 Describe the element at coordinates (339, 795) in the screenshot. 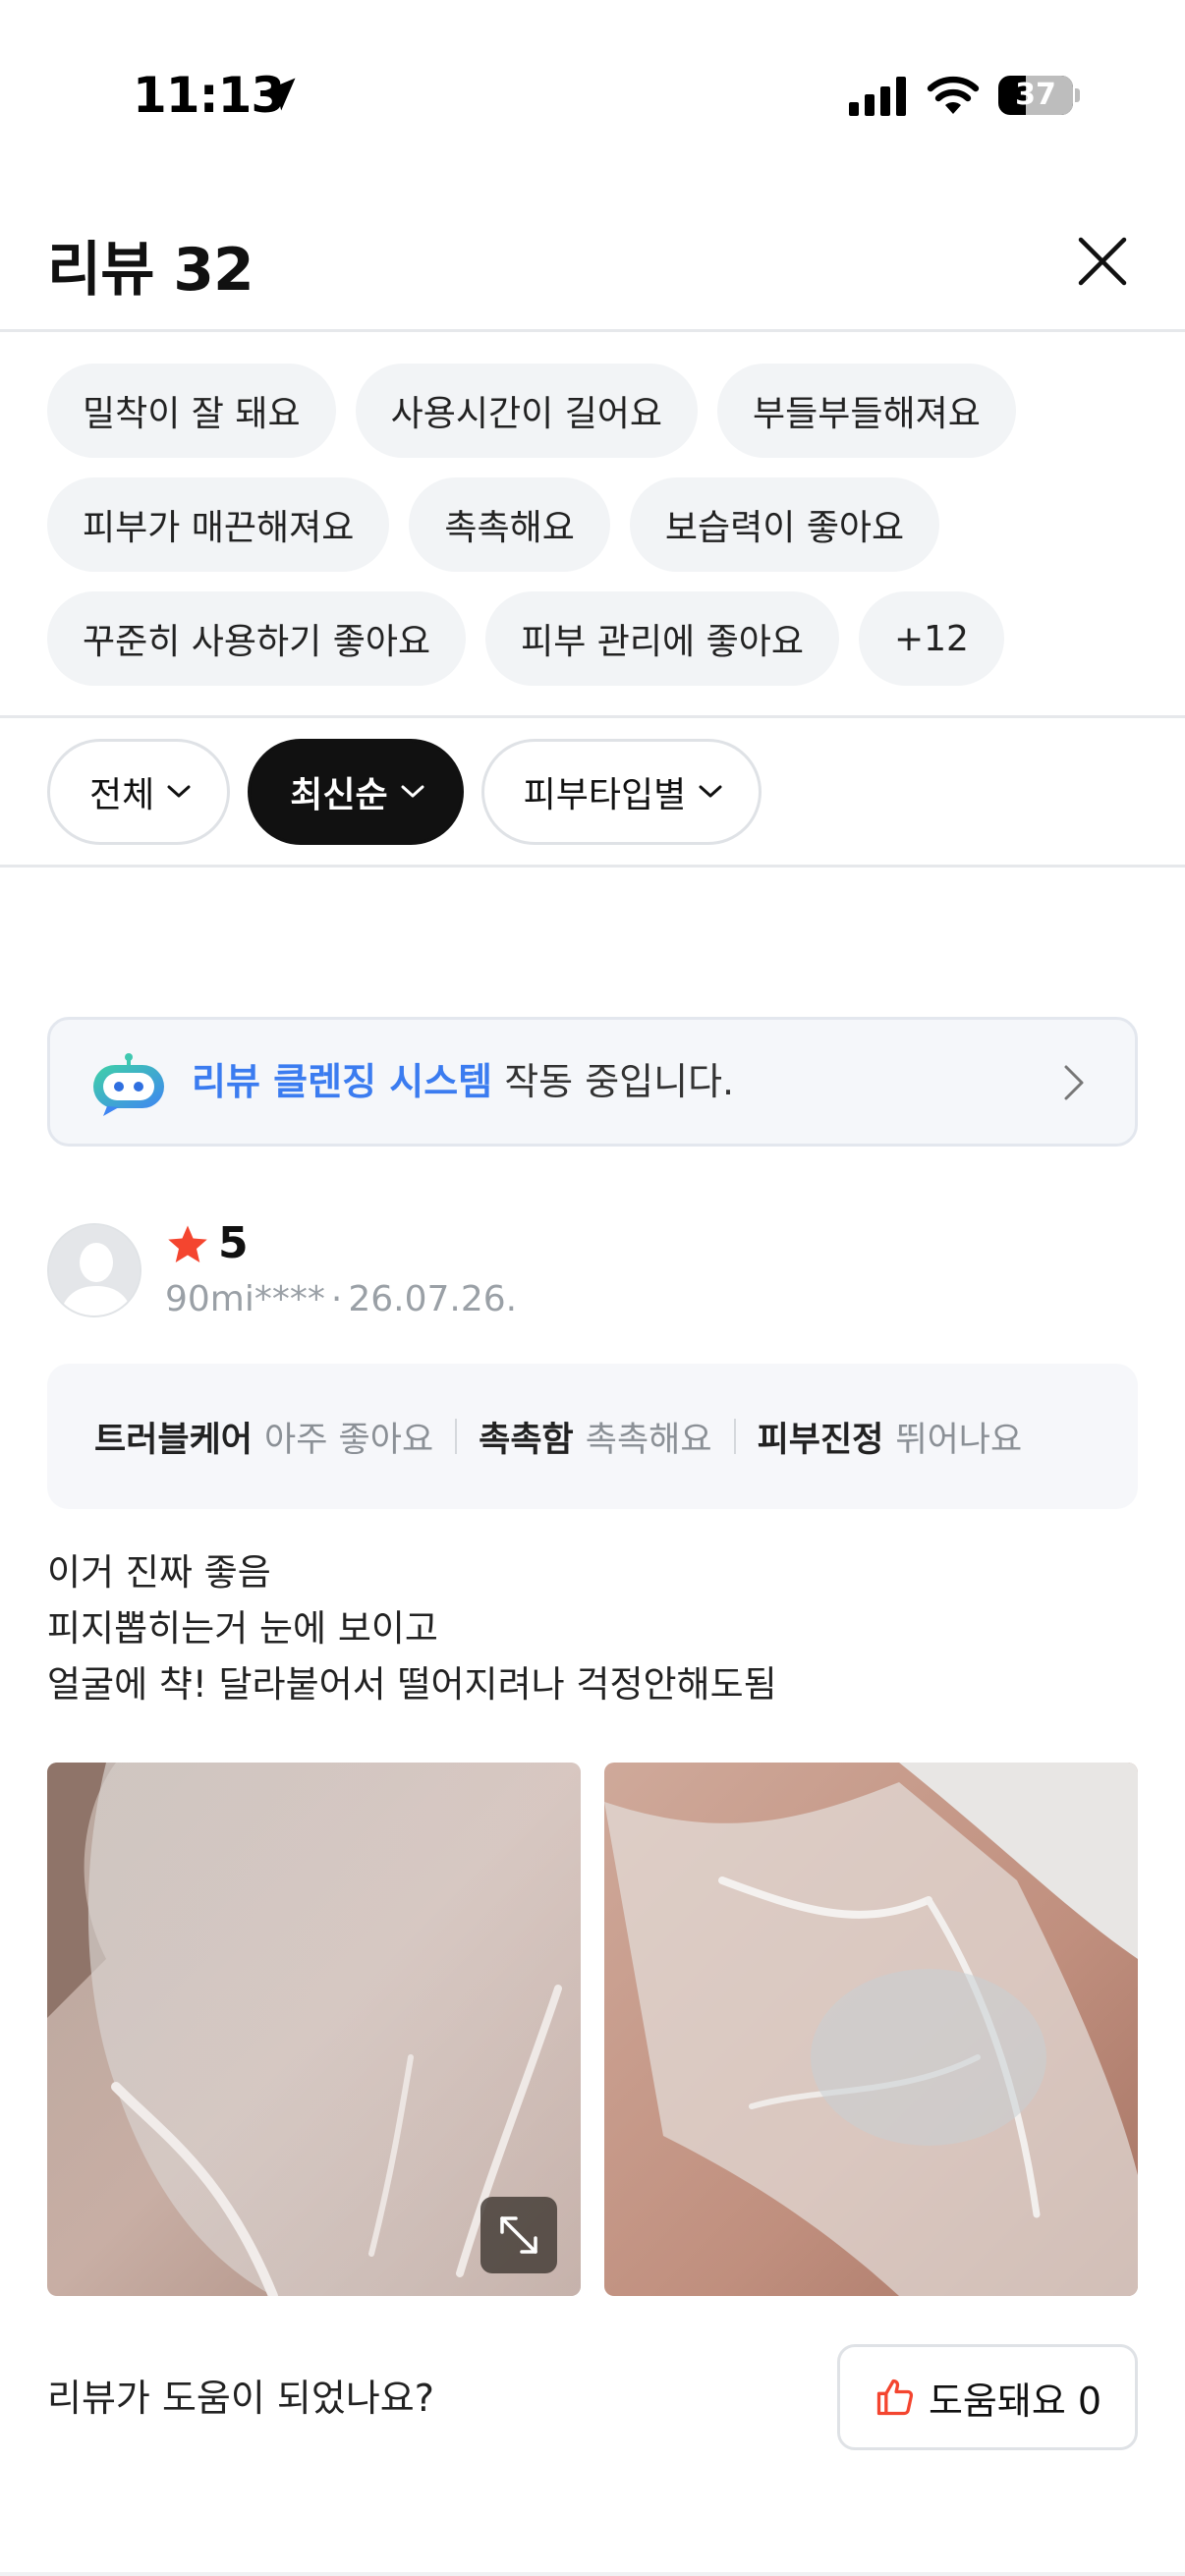

I see `filter-sort-label: 최신순` at that location.